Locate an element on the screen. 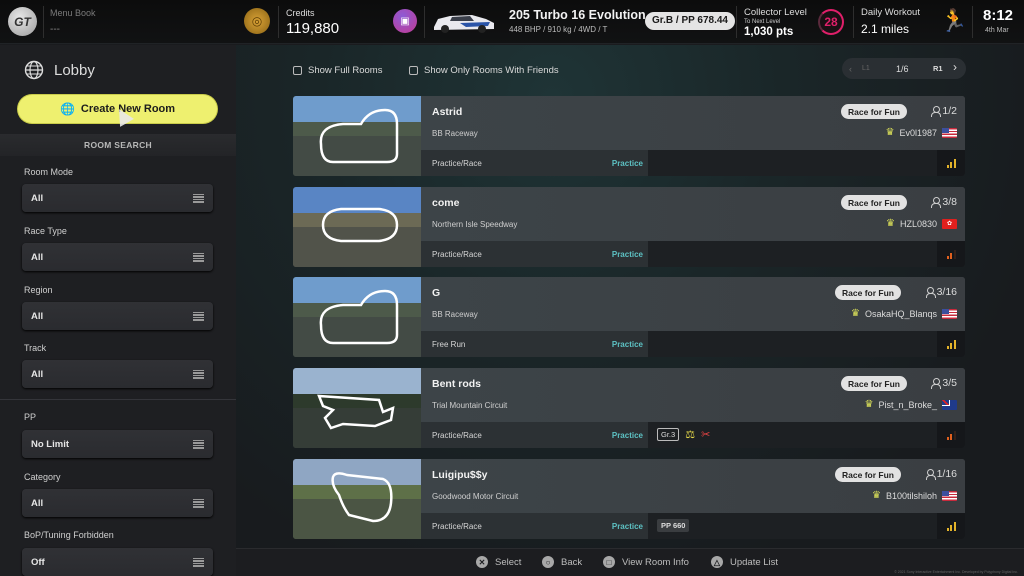 The image size is (1024, 576). player-count: 3/8 is located at coordinates (944, 202).